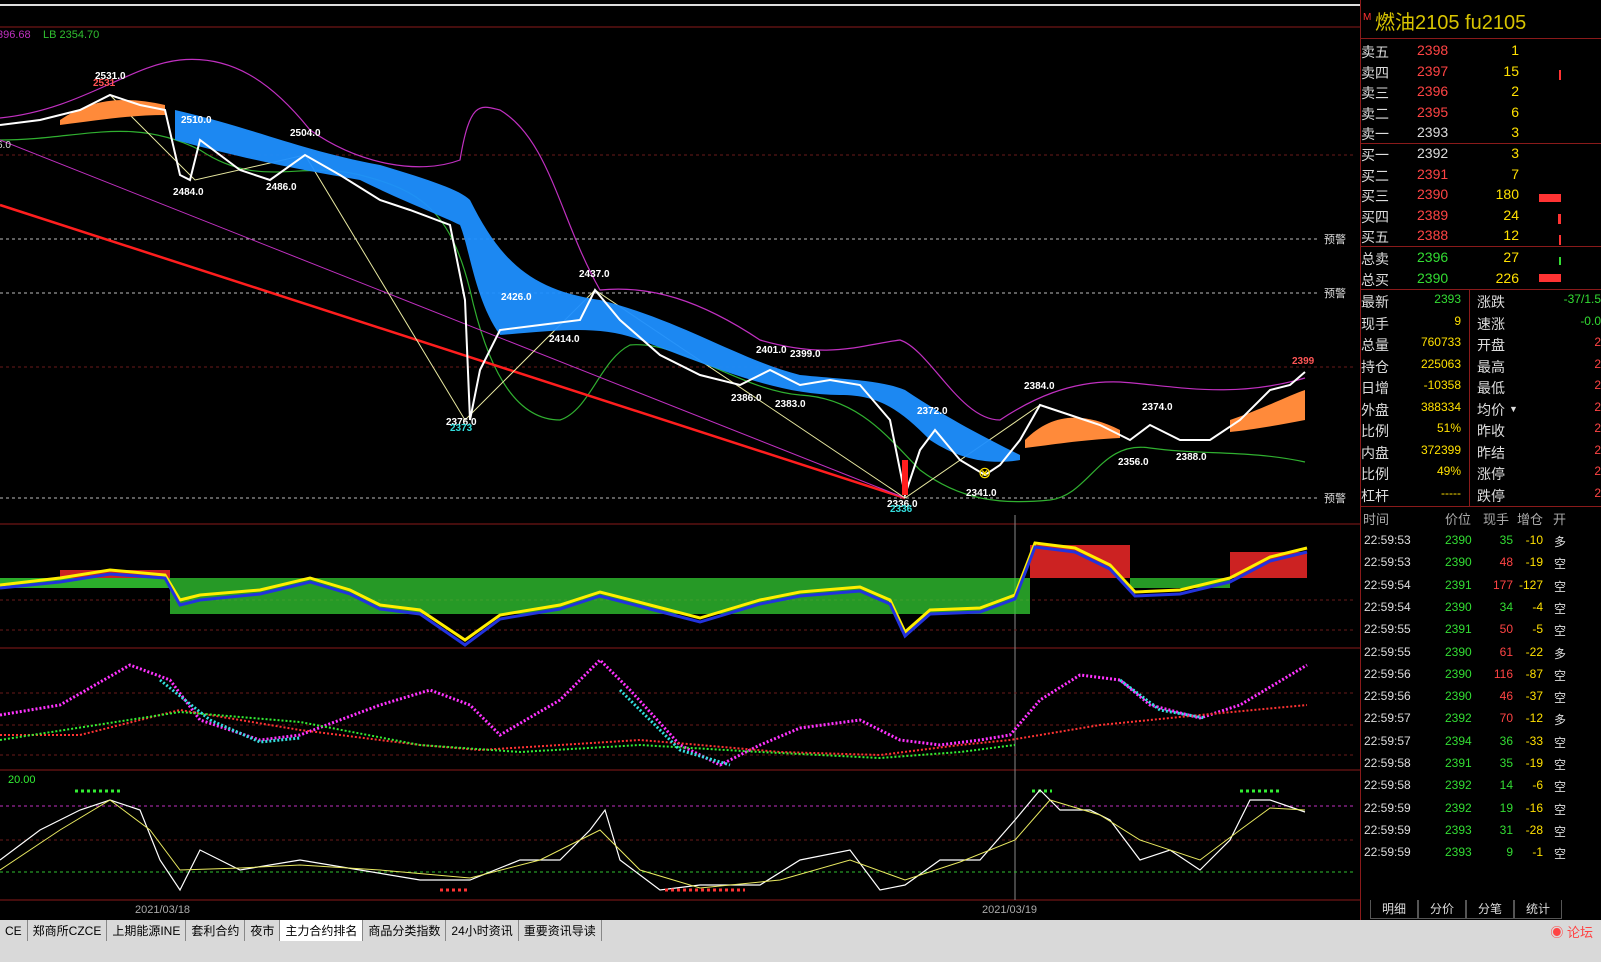 Image resolution: width=1601 pixels, height=962 pixels. Describe the element at coordinates (1375, 134) in the screenshot. I see `book-label: 卖一` at that location.